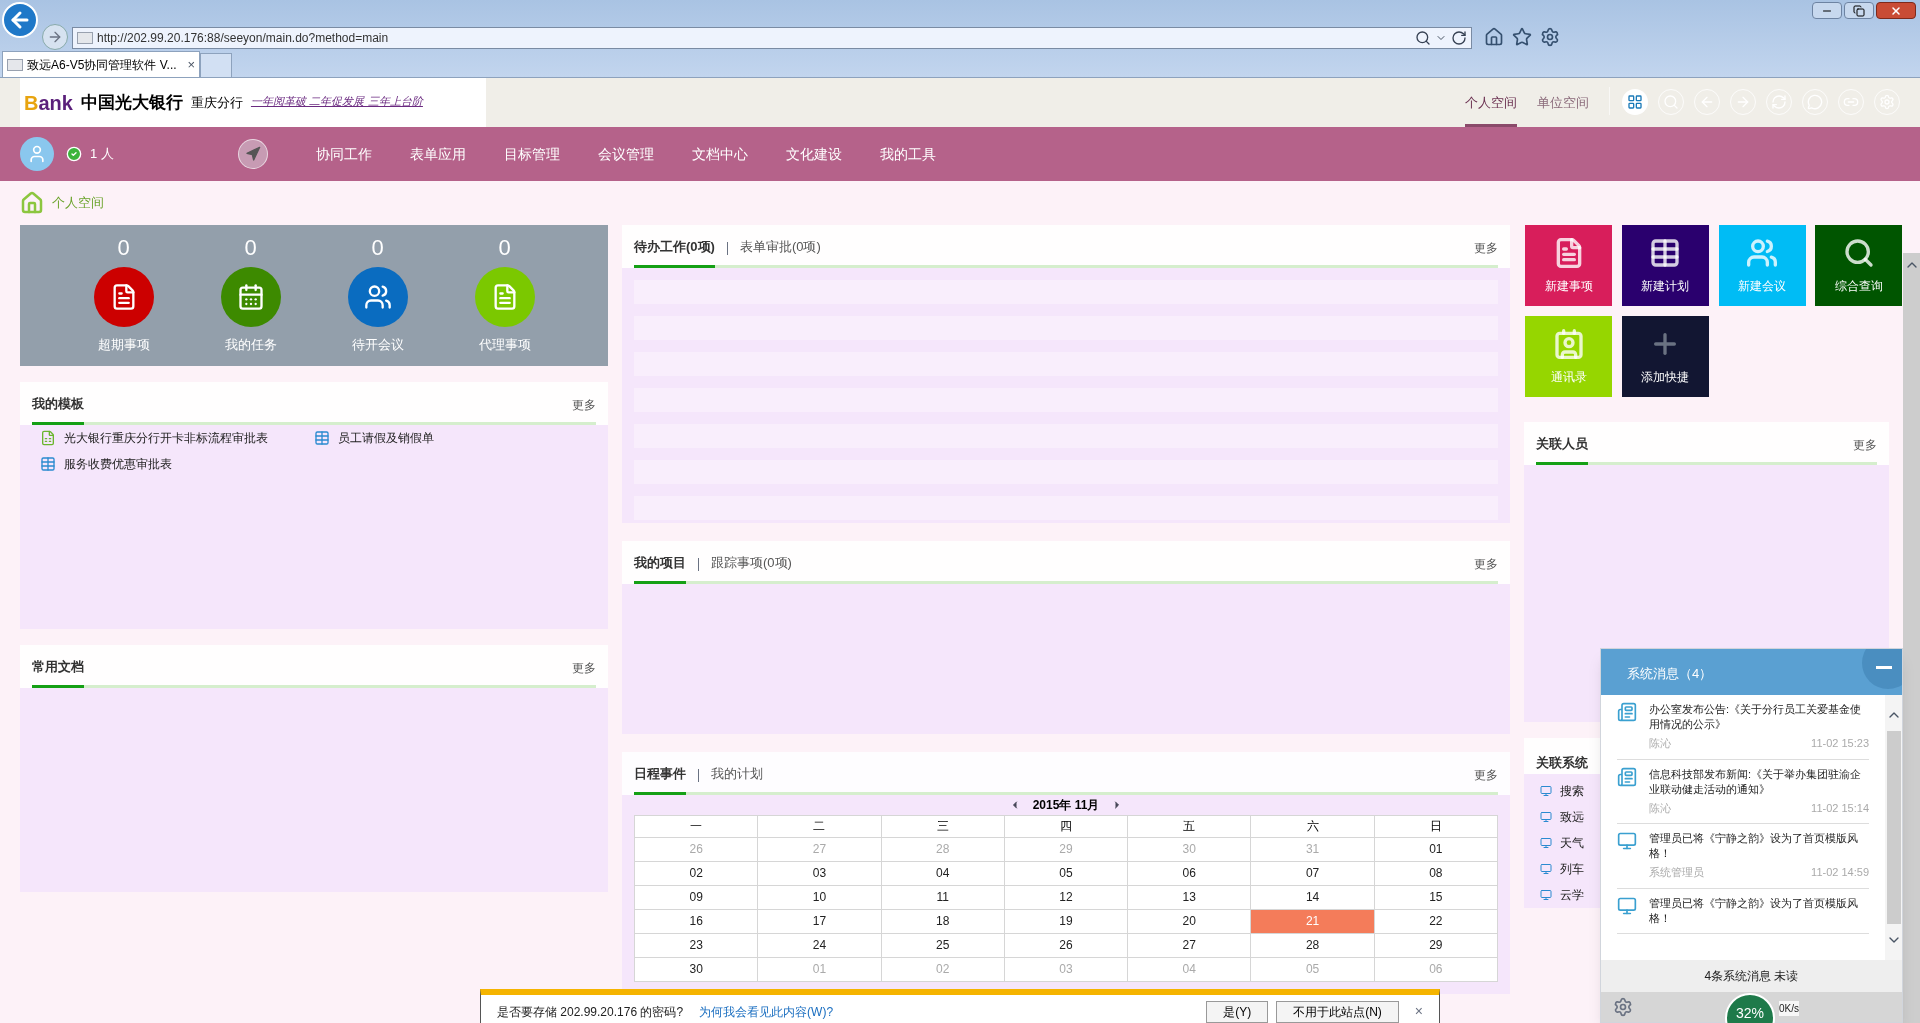 Image resolution: width=1920 pixels, height=1023 pixels. What do you see at coordinates (1827, 10) in the screenshot?
I see `minimize-button` at bounding box center [1827, 10].